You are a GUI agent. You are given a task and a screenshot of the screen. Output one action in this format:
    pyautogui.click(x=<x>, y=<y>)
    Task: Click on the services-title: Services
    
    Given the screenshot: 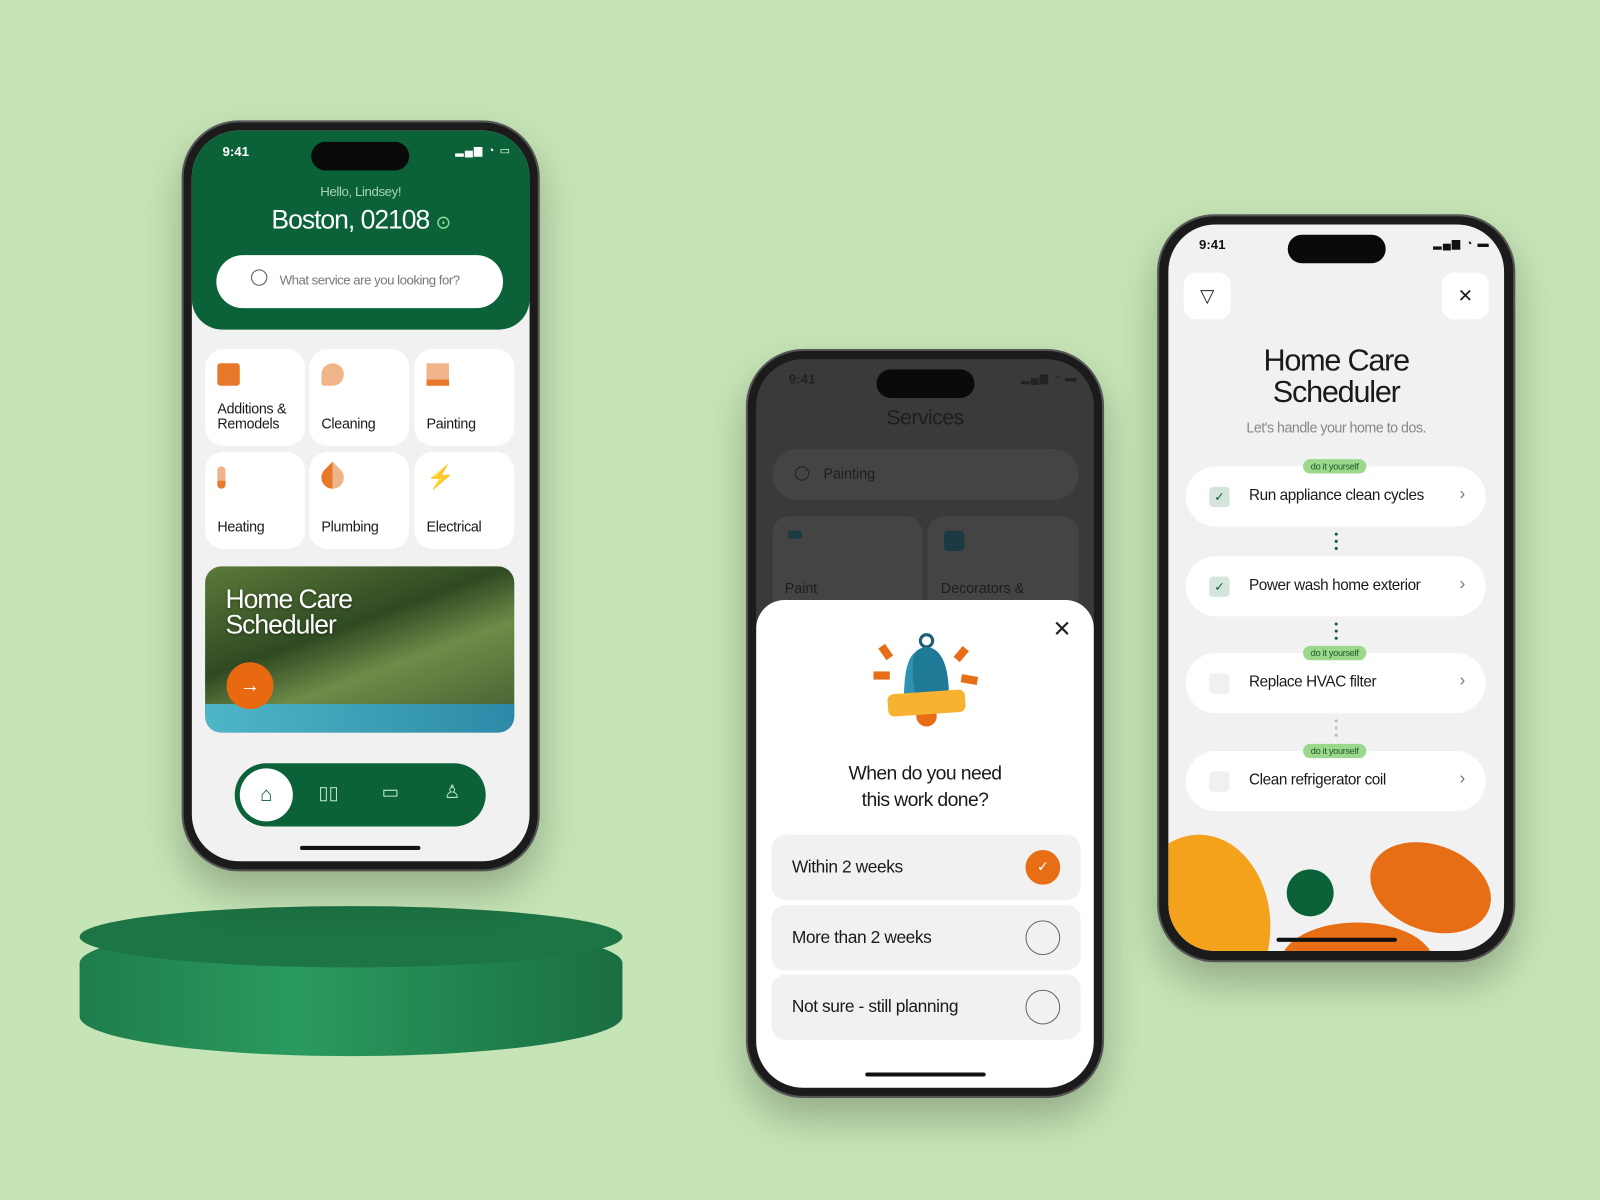 What is the action you would take?
    pyautogui.click(x=925, y=418)
    